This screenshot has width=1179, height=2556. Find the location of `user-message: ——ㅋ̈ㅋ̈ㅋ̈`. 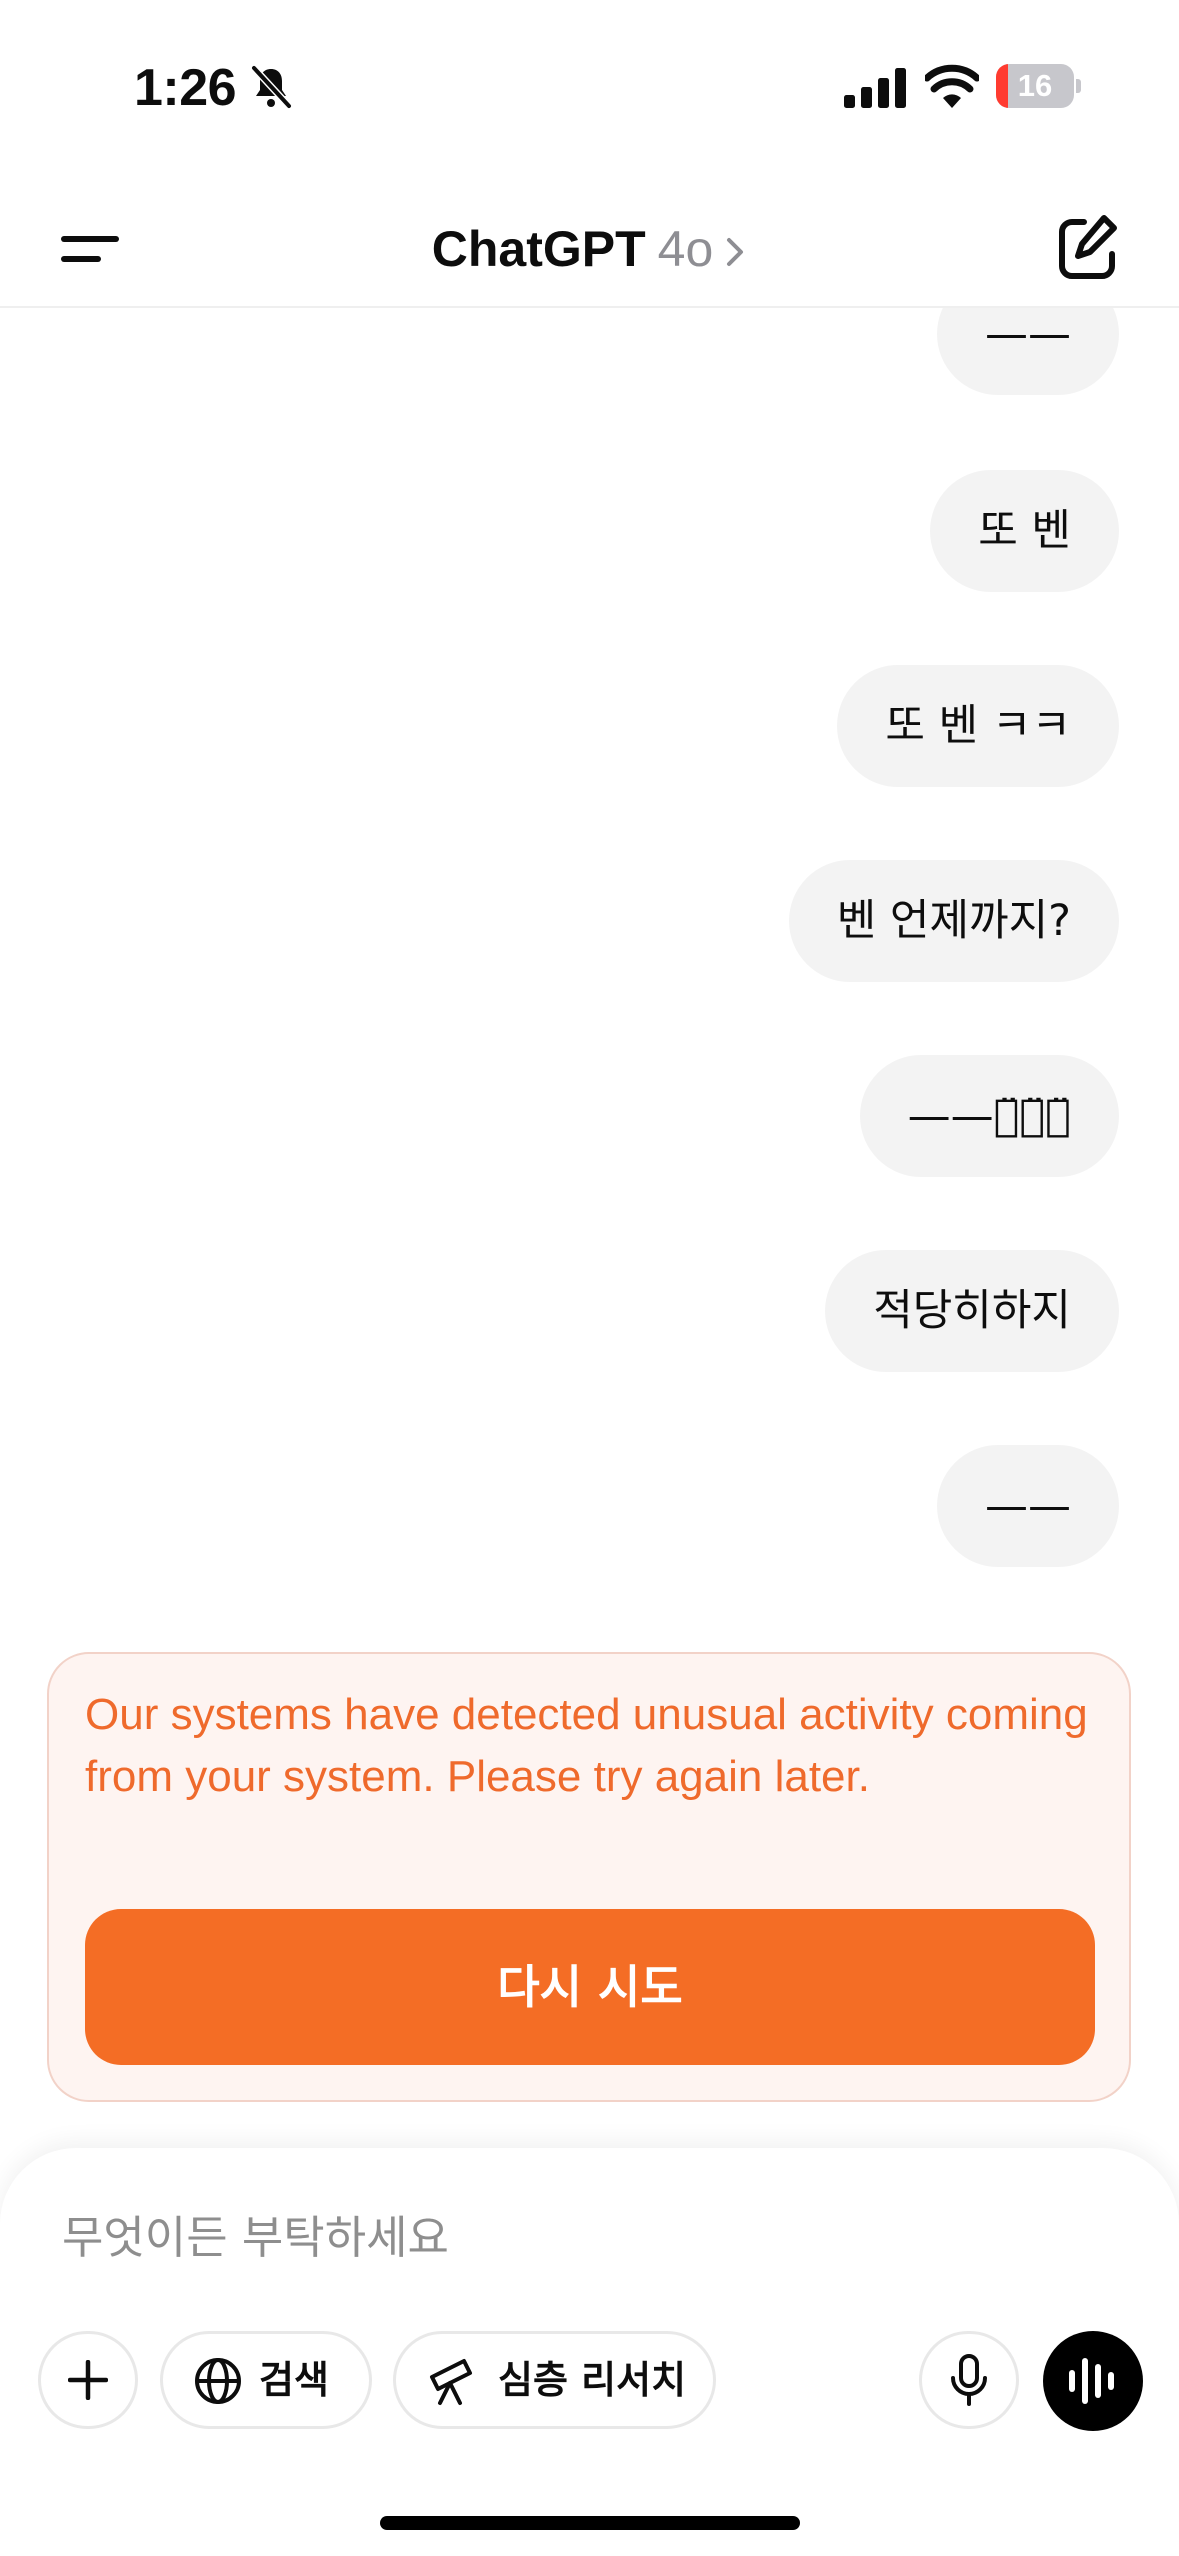

user-message: ——ㅋ̈ㅋ̈ㅋ̈ is located at coordinates (989, 1116).